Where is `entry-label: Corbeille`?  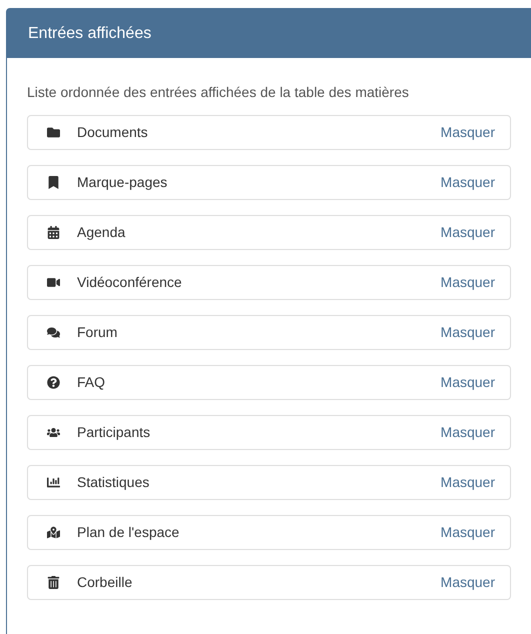
entry-label: Corbeille is located at coordinates (104, 582).